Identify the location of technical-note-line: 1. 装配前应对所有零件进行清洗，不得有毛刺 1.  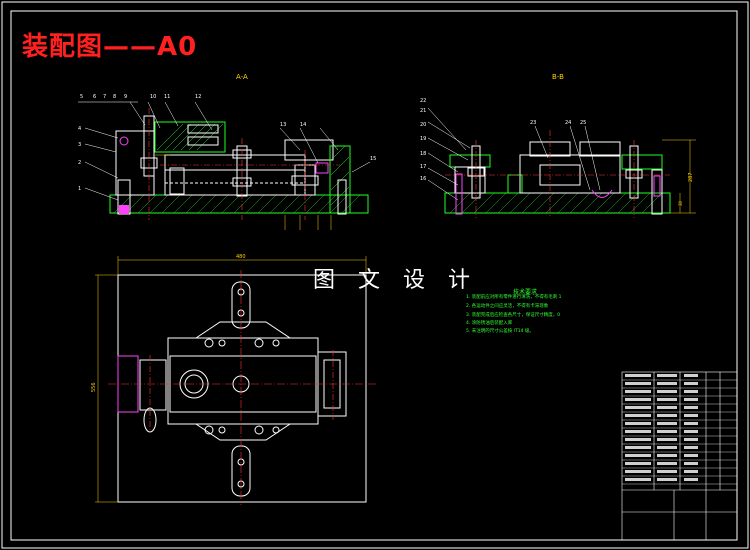
(514, 297).